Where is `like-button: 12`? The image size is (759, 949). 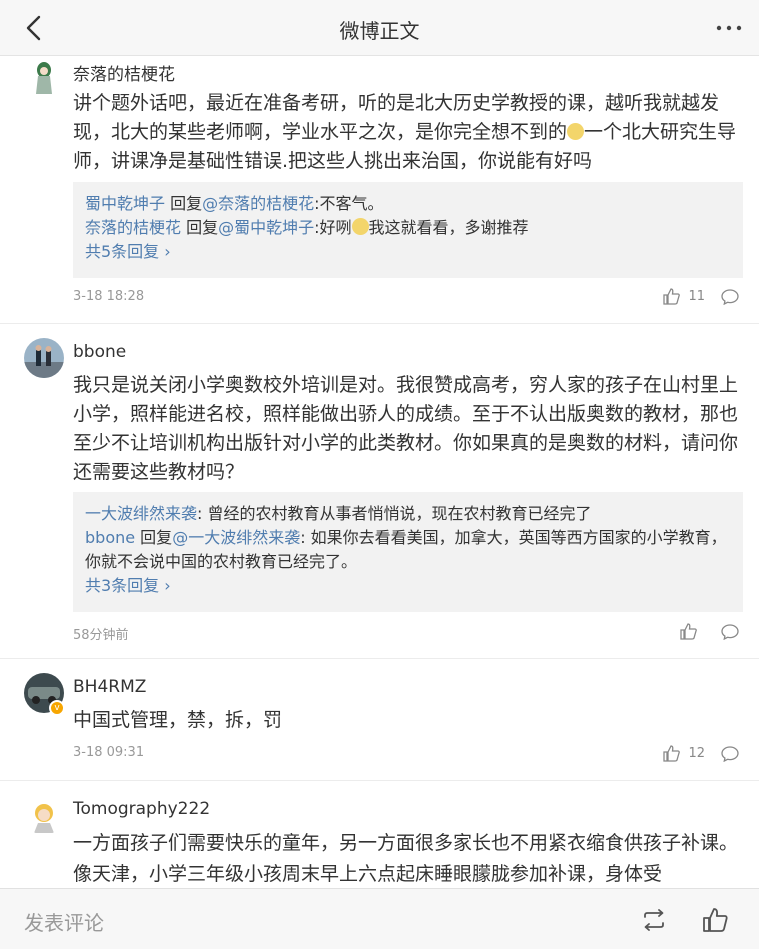 like-button: 12 is located at coordinates (684, 753).